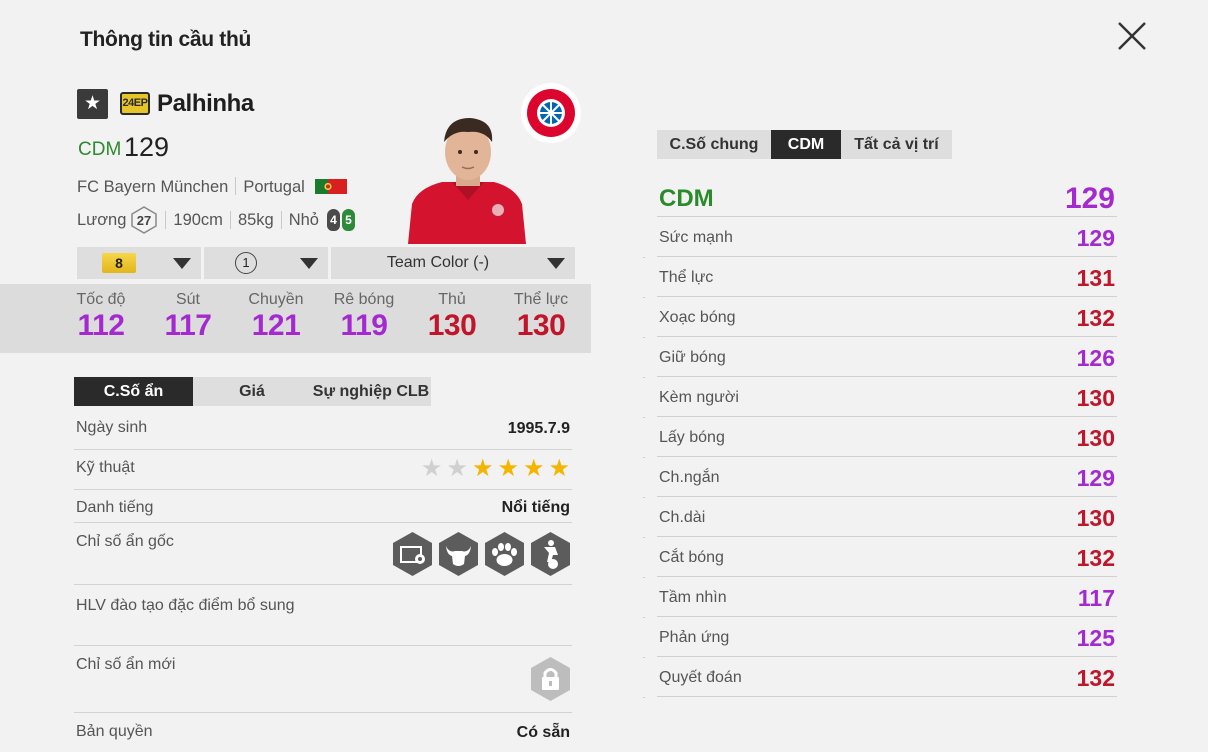 The image size is (1208, 752). Describe the element at coordinates (495, 469) in the screenshot. I see `skill-stars: ★ ★ ★ ★ ★ ★` at that location.